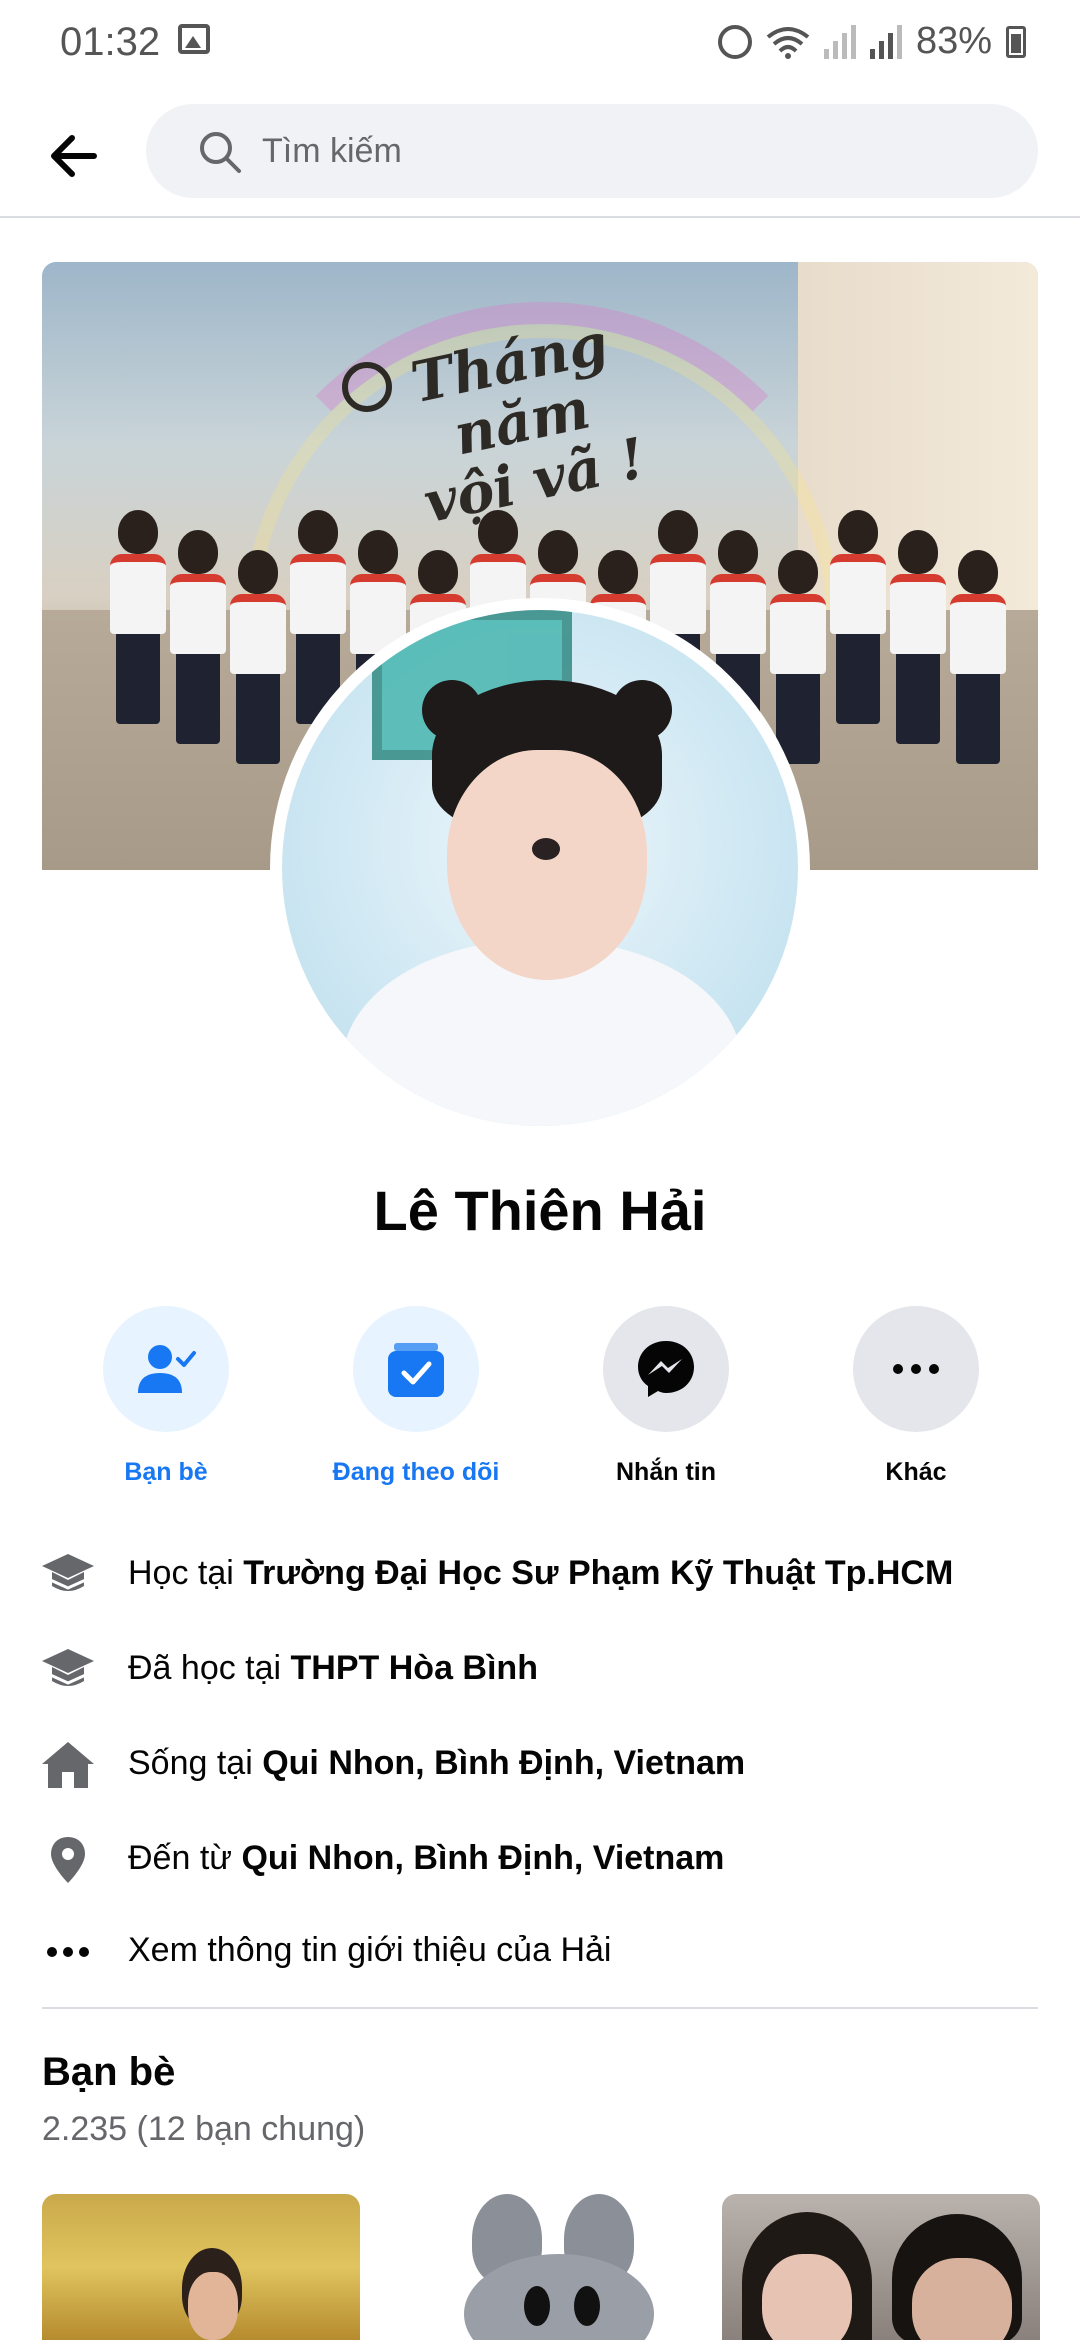 The width and height of the screenshot is (1080, 2340). What do you see at coordinates (540, 1952) in the screenshot?
I see `see-about-link: Xem thông tin giới thiệu của Hải` at bounding box center [540, 1952].